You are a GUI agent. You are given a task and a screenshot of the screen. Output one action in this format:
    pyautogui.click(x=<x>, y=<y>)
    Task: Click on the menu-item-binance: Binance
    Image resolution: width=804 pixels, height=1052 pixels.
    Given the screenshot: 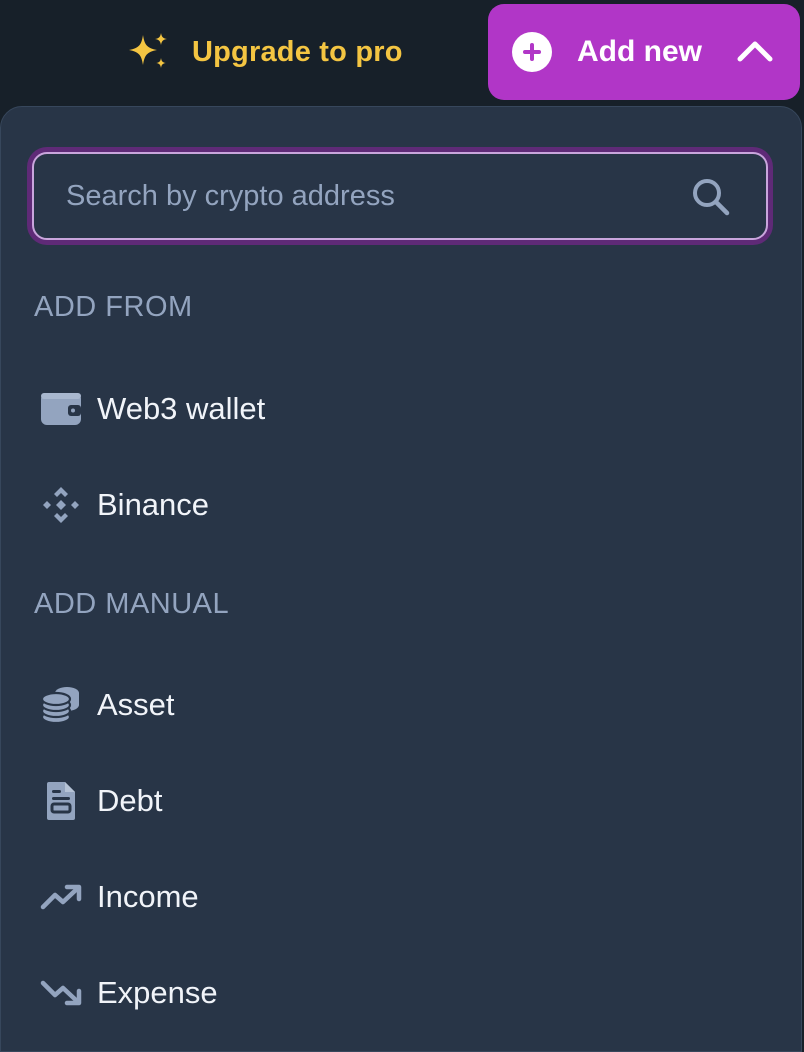 What is the action you would take?
    pyautogui.click(x=401, y=505)
    